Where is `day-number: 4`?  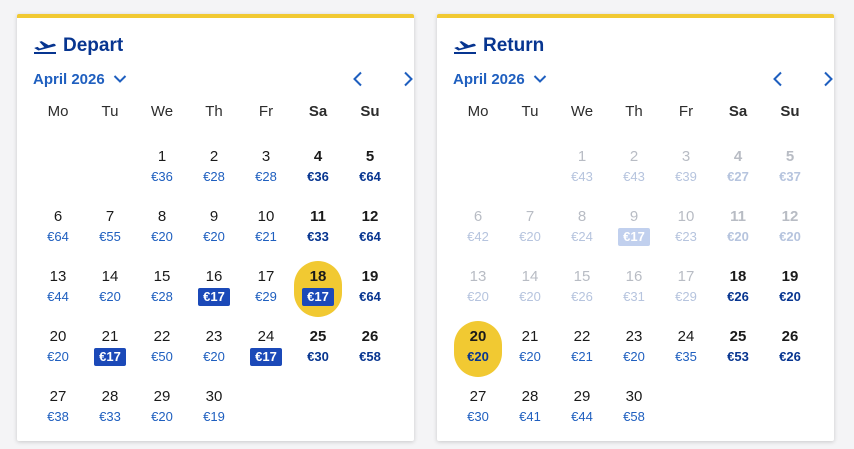
day-number: 4 is located at coordinates (318, 156).